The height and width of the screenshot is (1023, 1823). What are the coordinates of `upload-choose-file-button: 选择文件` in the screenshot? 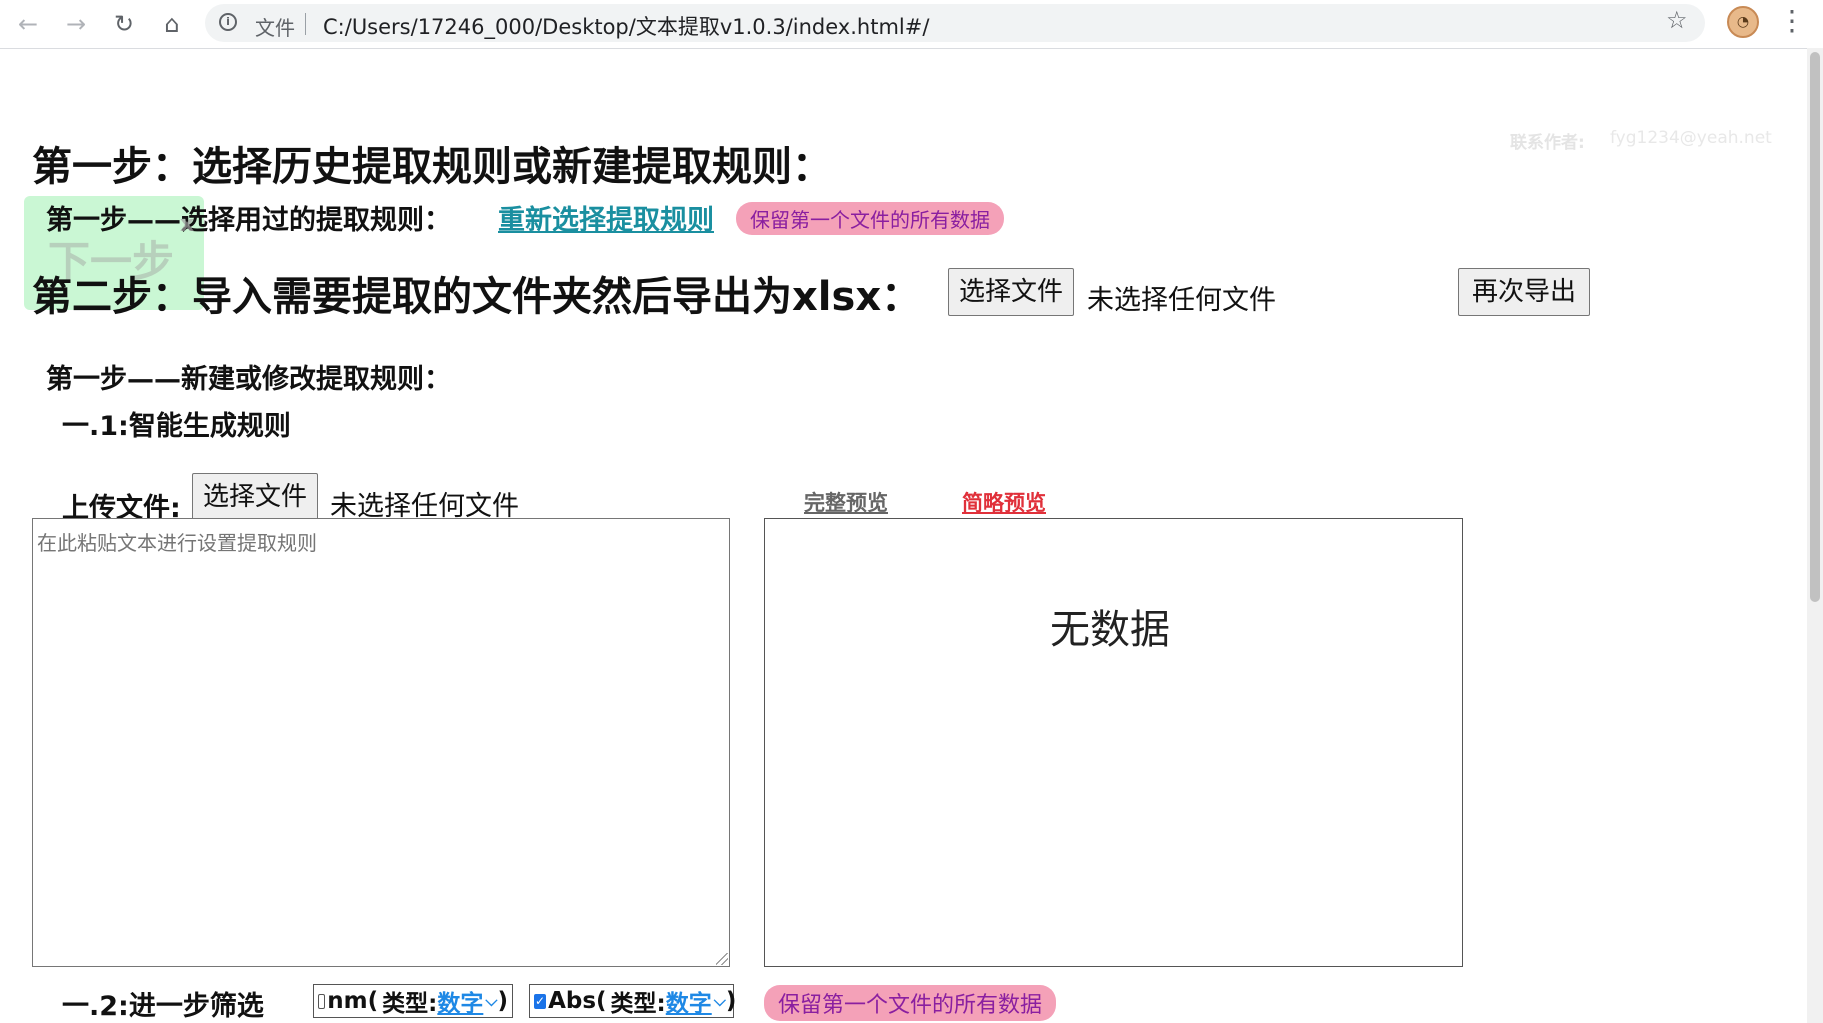 It's located at (255, 497).